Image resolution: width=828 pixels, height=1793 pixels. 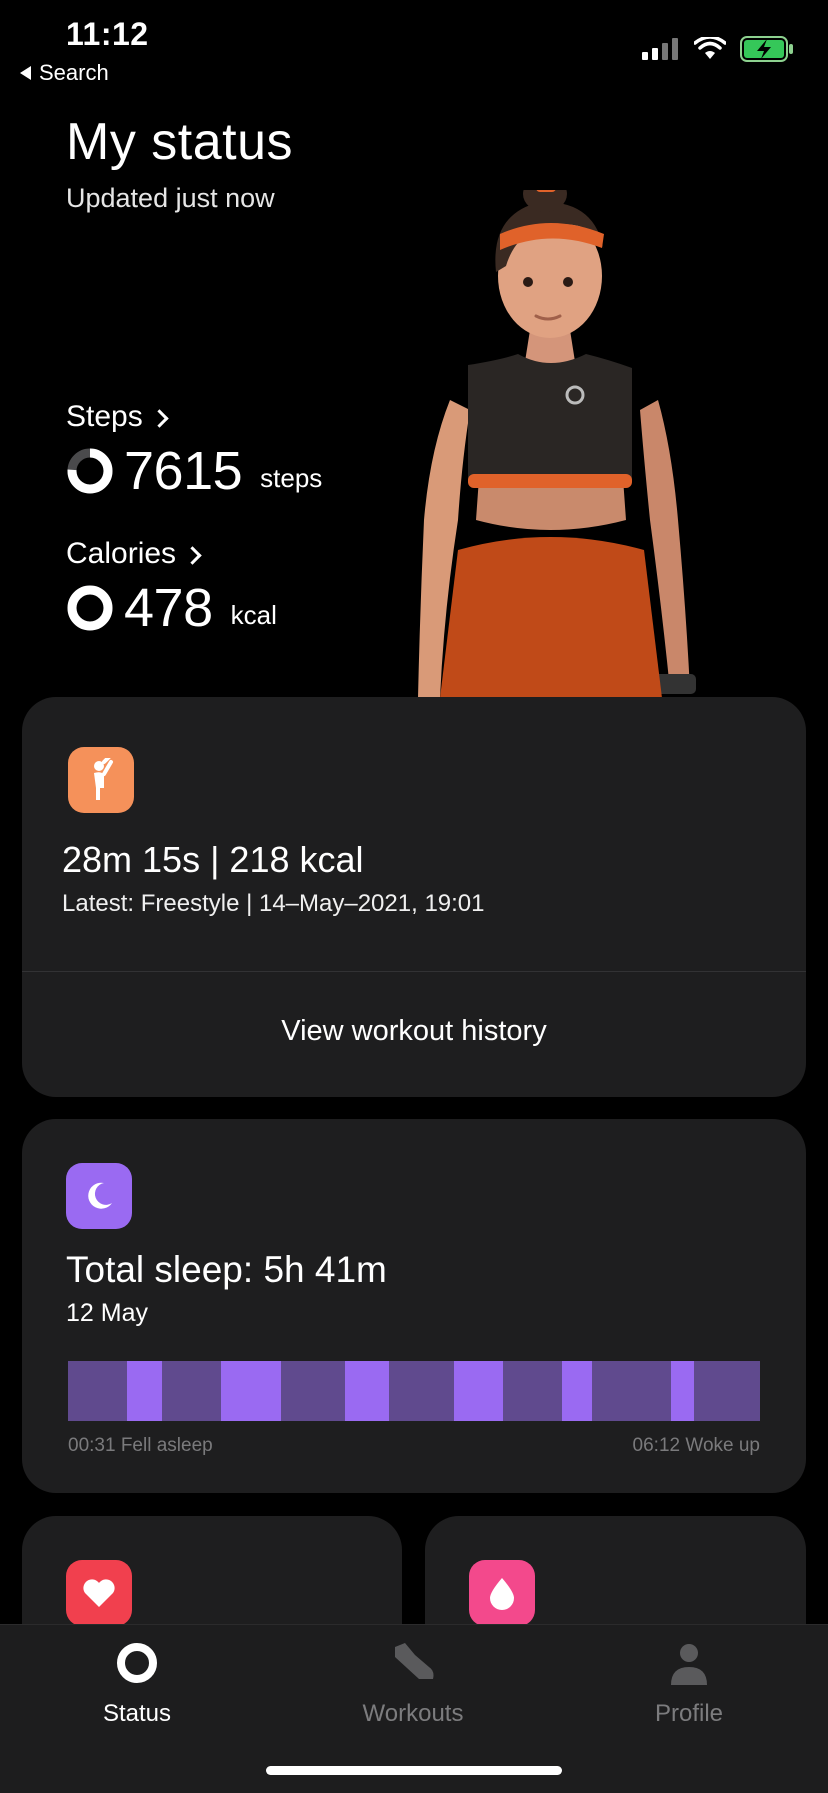 I want to click on card-divider, so click(x=414, y=971).